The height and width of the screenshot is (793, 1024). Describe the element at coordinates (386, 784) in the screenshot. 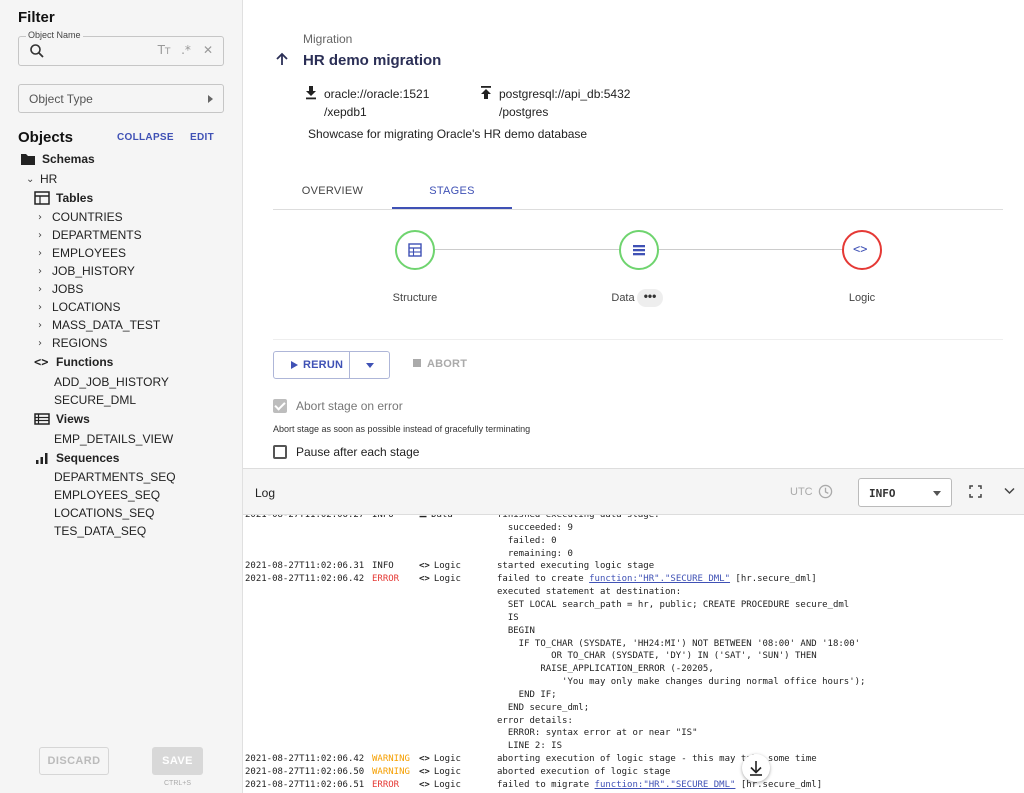

I see `log-level: ERROR` at that location.